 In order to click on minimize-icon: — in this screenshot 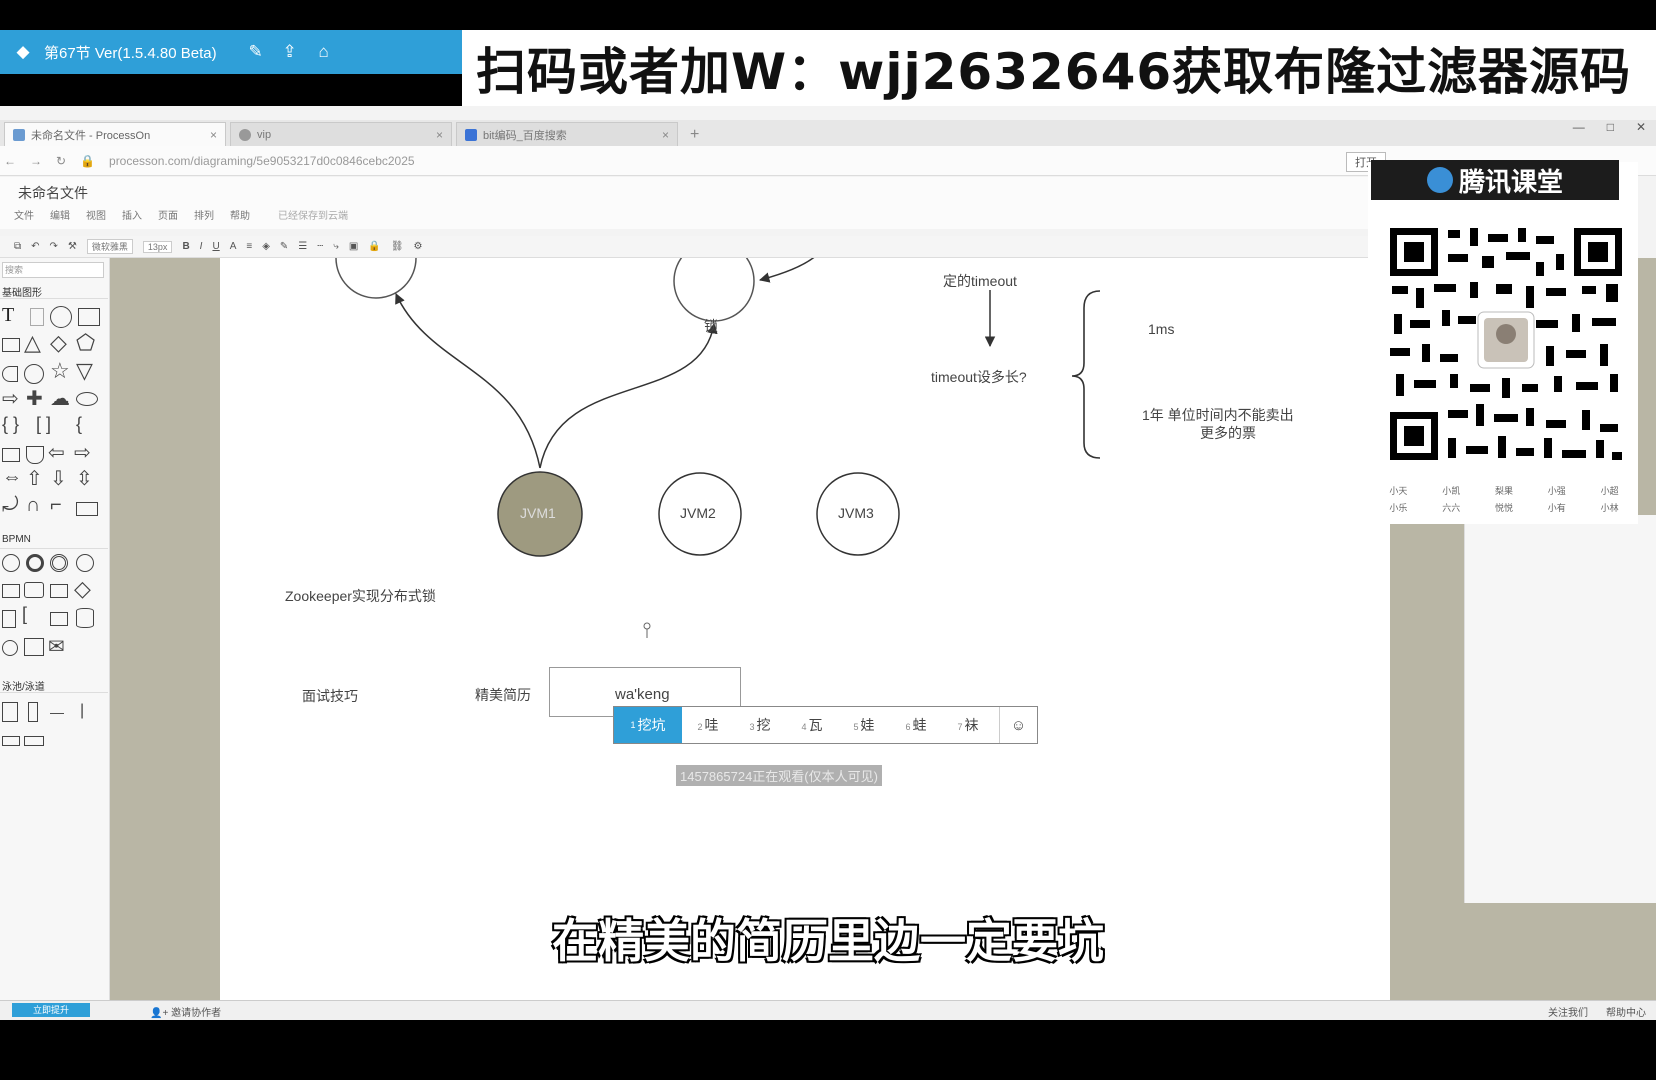, I will do `click(1579, 127)`.